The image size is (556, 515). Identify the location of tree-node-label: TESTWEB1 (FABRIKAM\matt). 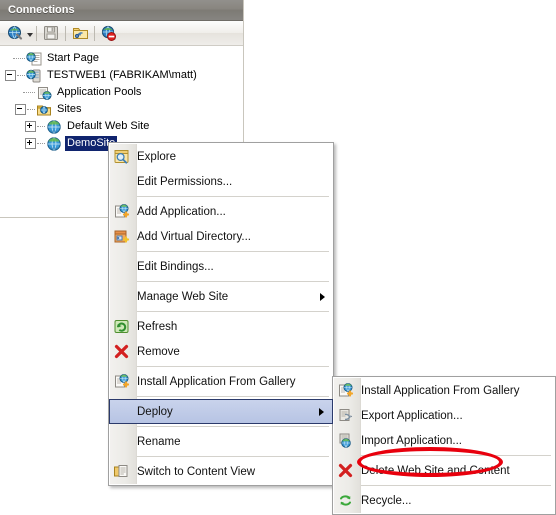
(122, 75).